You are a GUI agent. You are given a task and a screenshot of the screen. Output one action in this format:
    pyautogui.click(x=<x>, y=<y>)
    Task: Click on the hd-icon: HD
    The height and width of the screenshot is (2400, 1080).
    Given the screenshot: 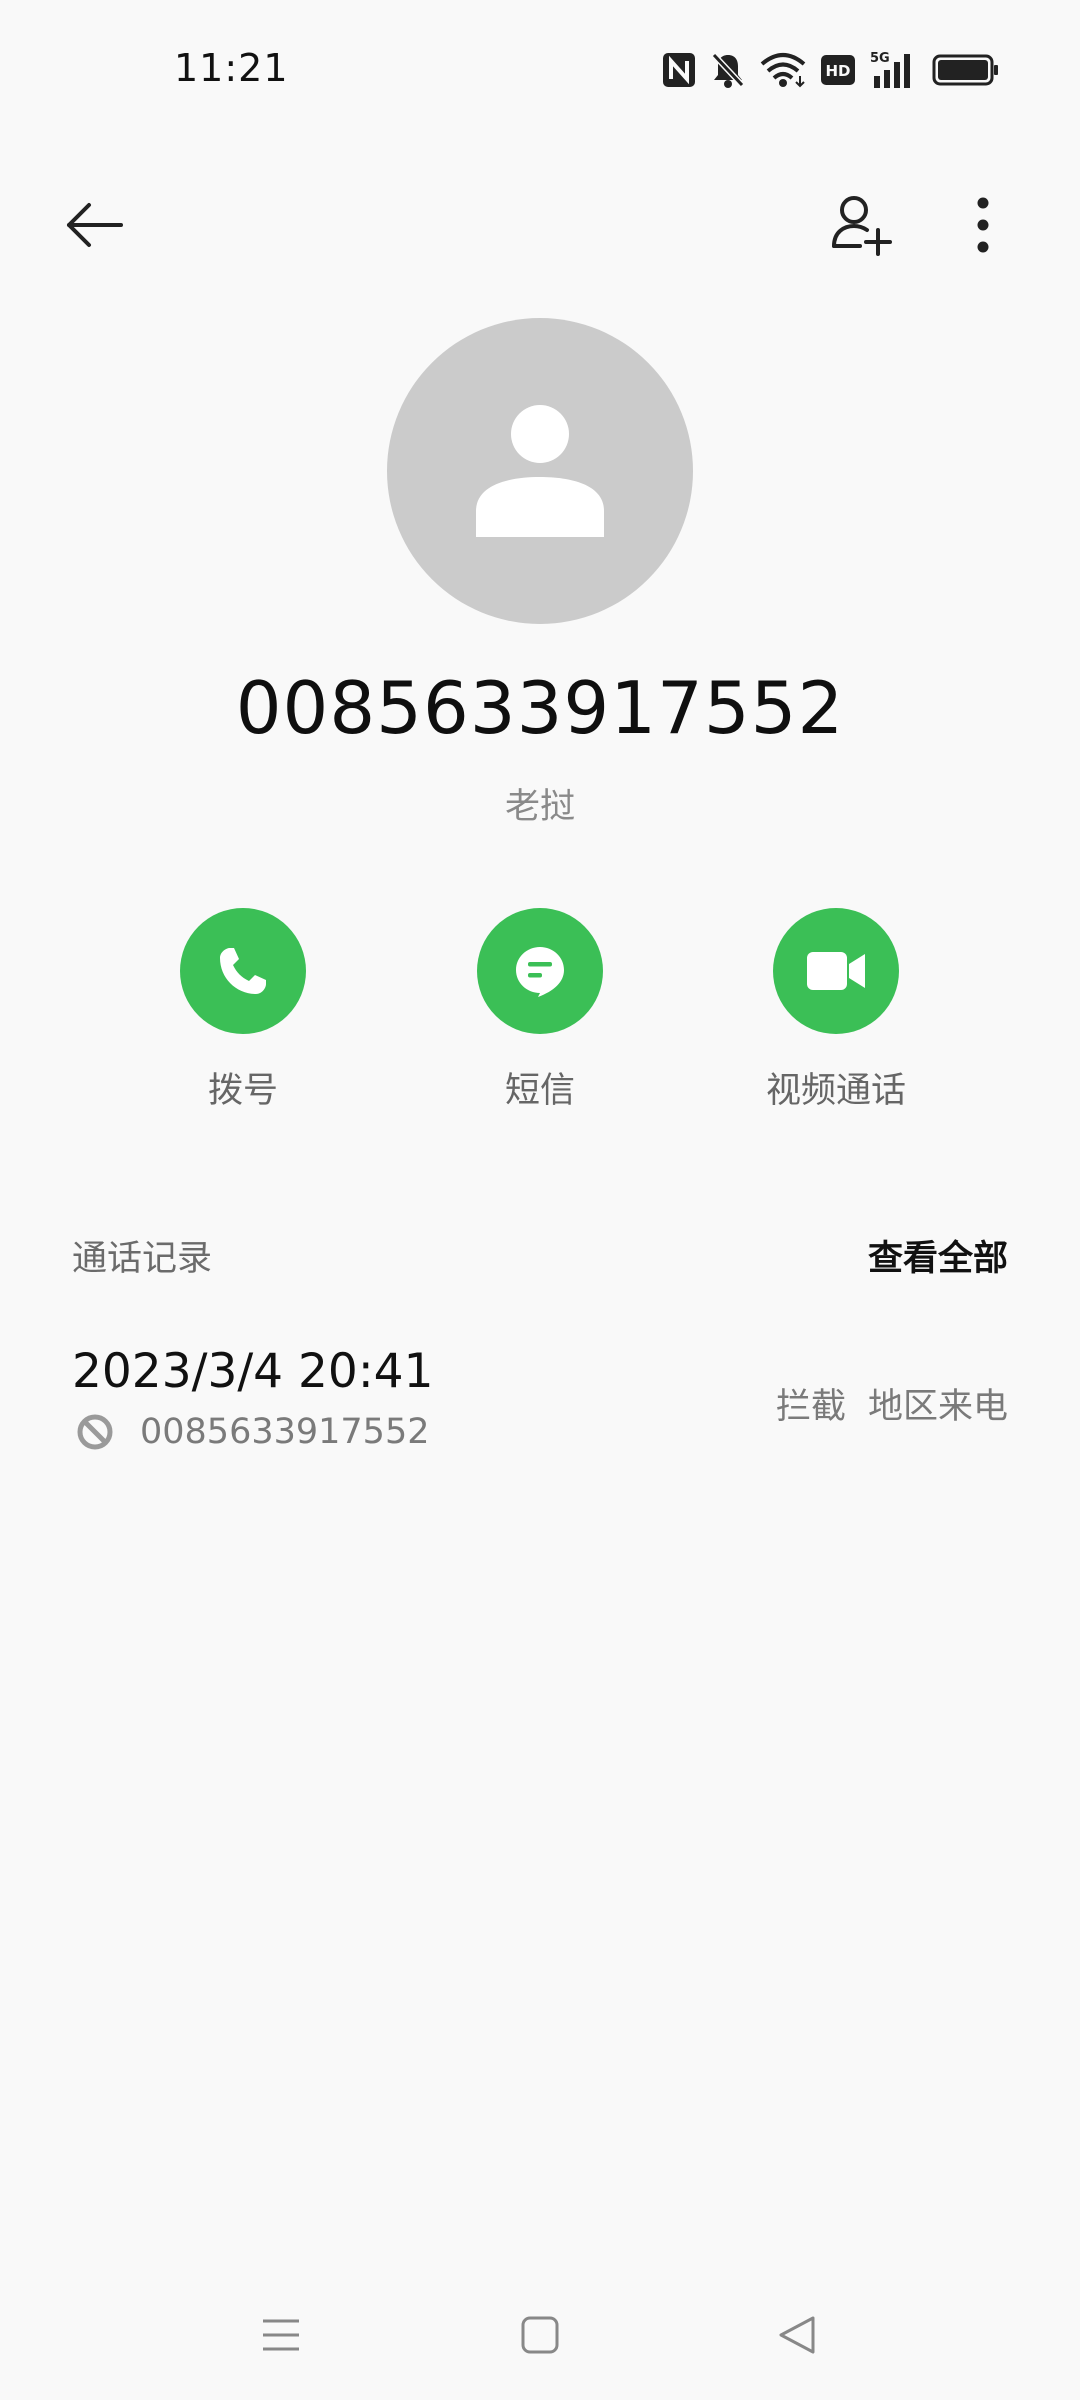 What is the action you would take?
    pyautogui.click(x=838, y=70)
    